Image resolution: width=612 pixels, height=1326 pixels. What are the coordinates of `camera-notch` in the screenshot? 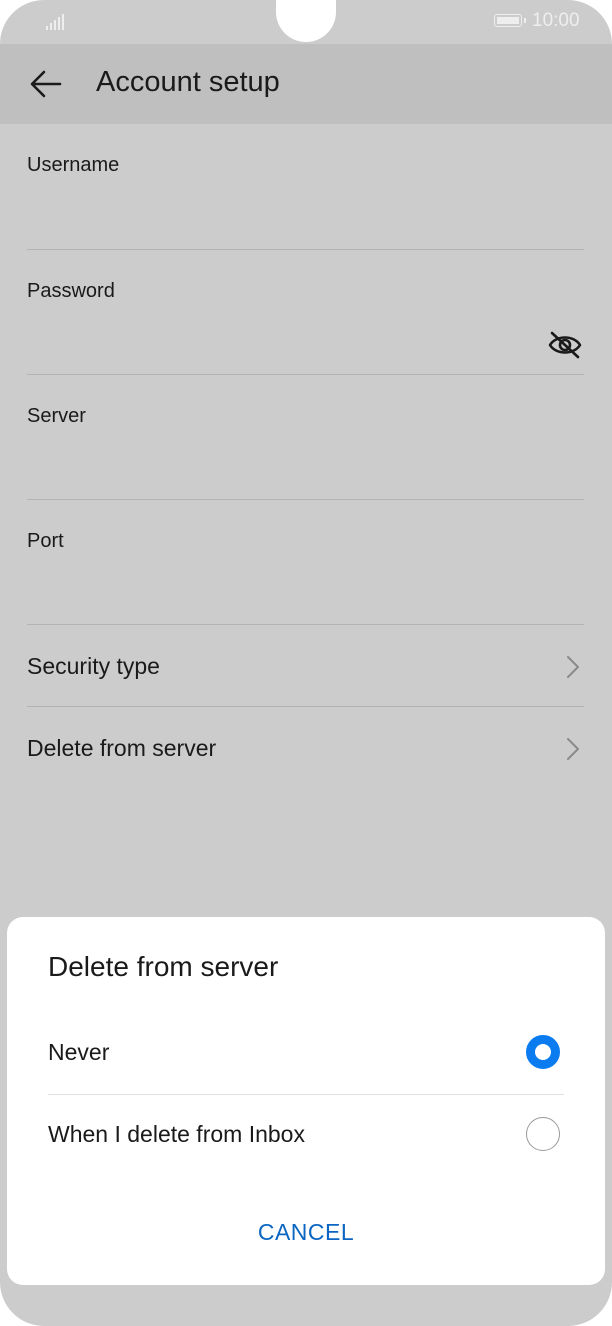 It's located at (306, 21).